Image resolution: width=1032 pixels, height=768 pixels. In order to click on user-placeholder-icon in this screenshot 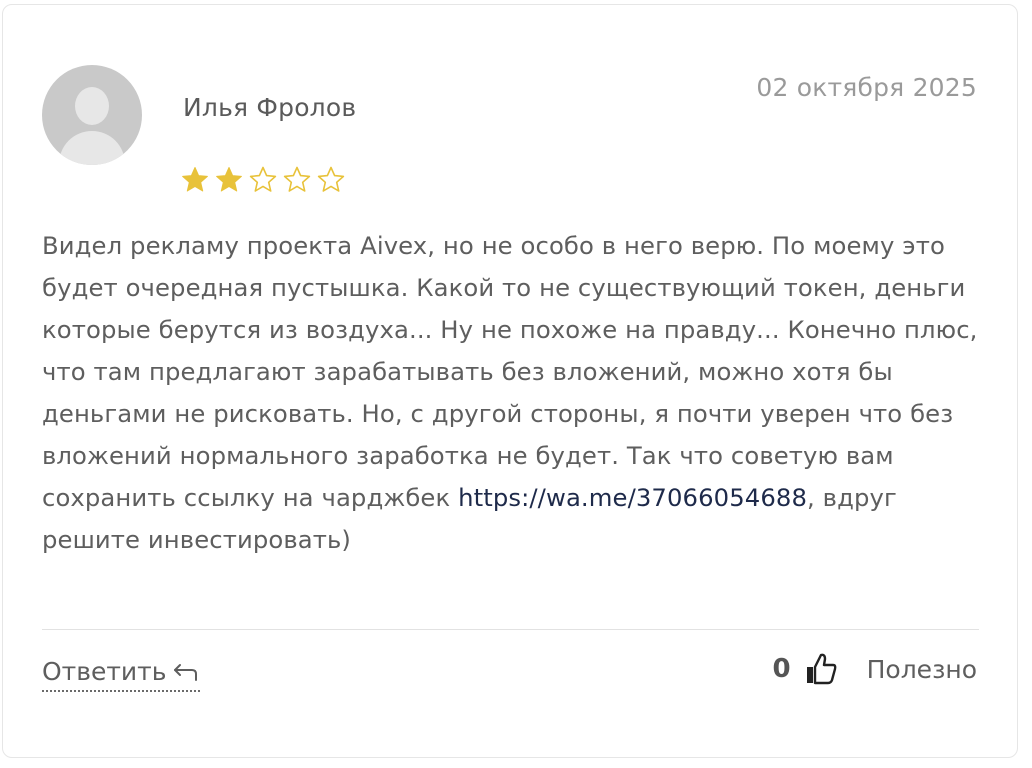, I will do `click(92, 106)`.